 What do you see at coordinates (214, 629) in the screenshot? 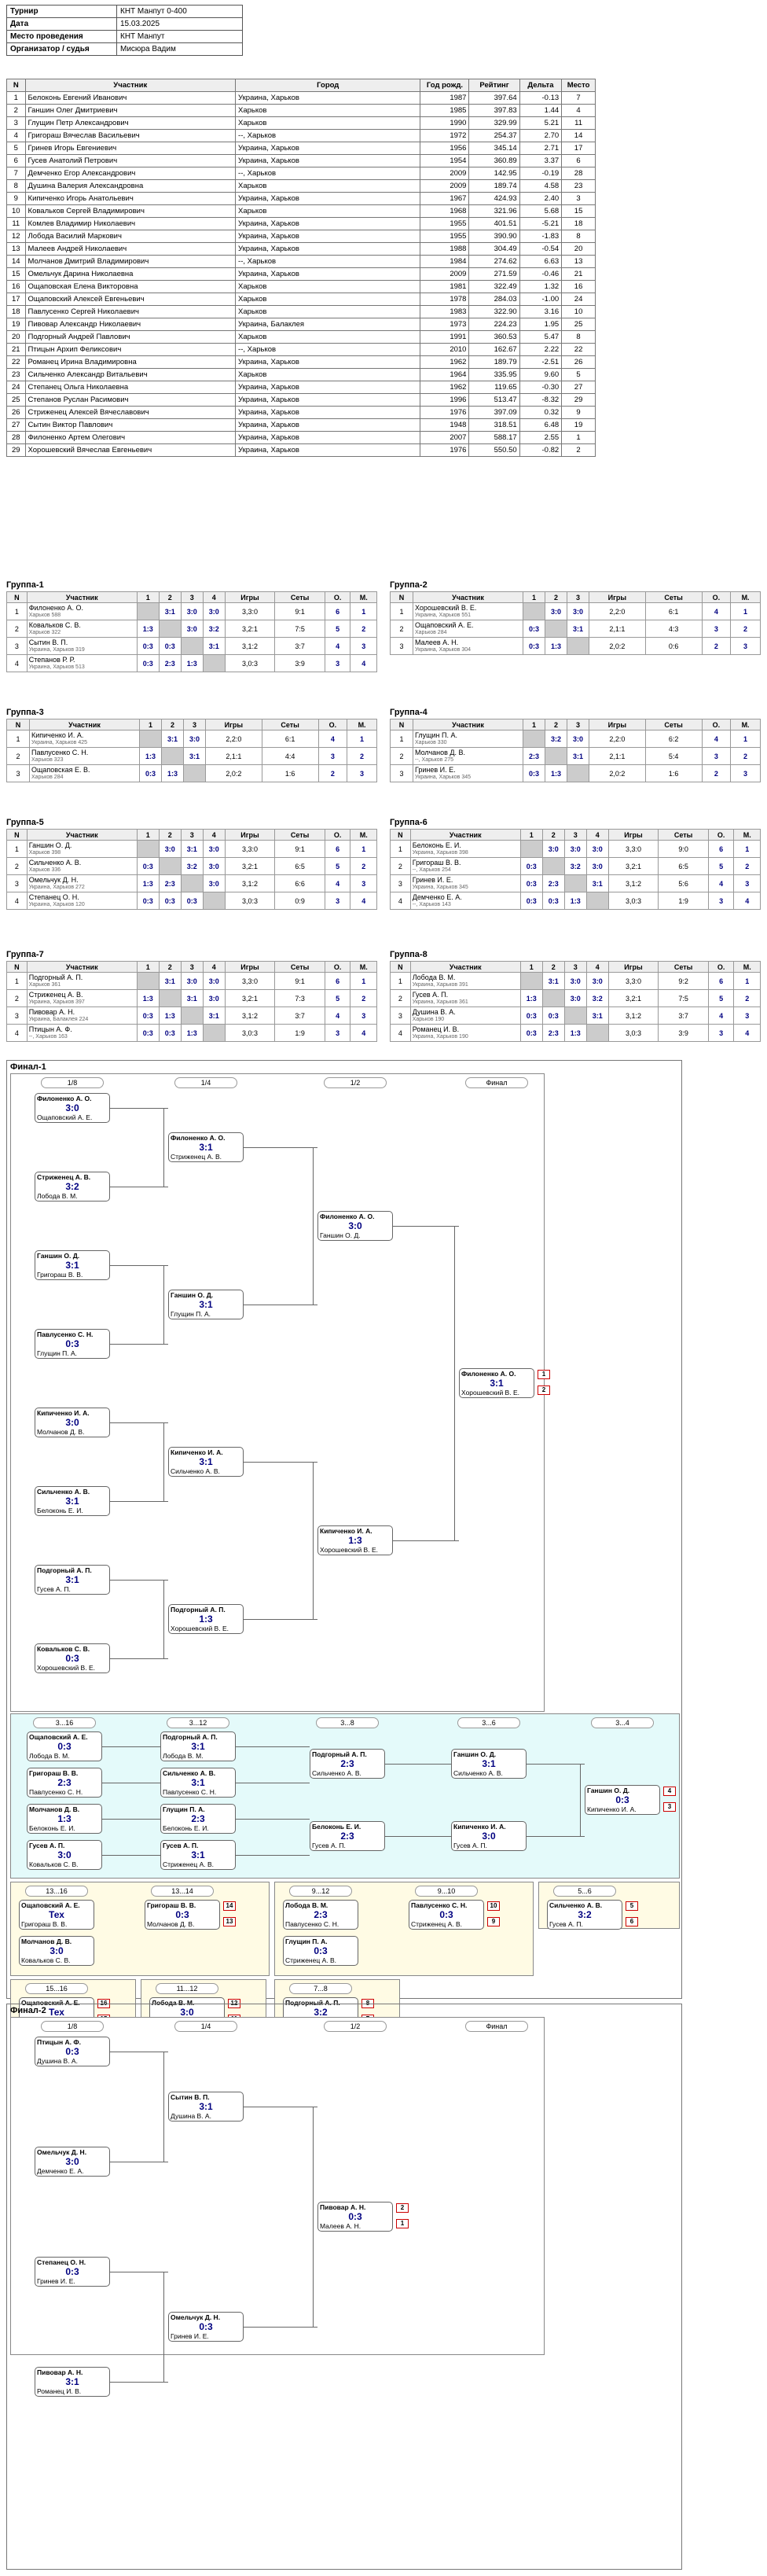
I see `group-score: 3:2` at bounding box center [214, 629].